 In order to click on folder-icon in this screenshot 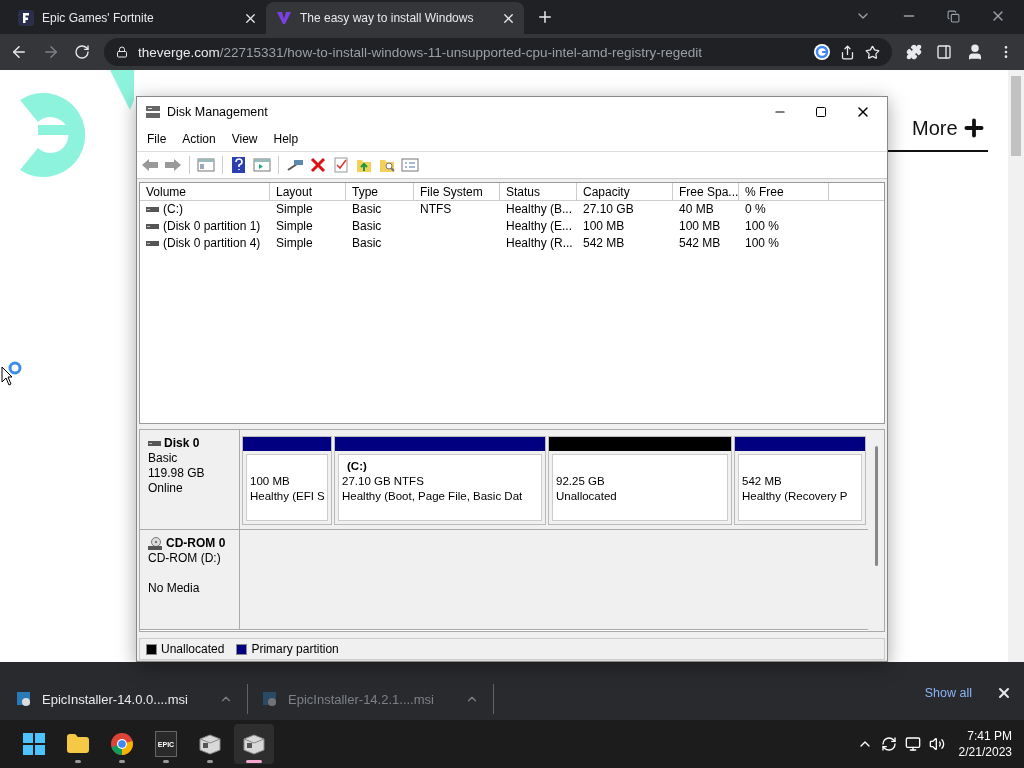, I will do `click(78, 744)`.